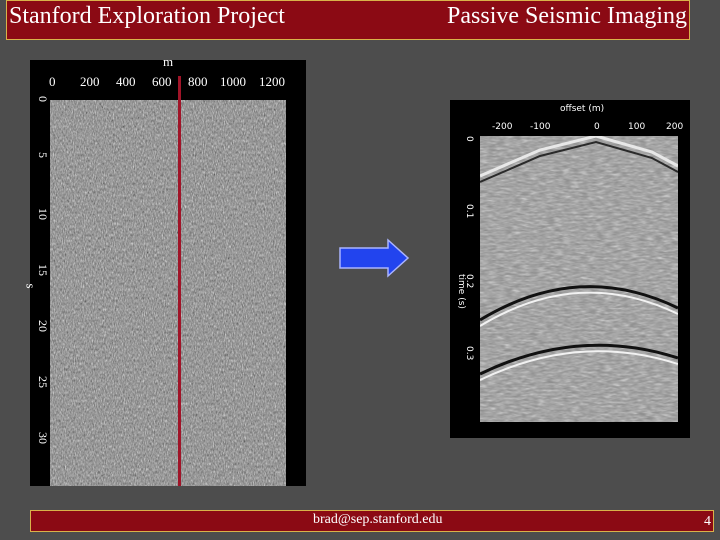 The image size is (720, 540). What do you see at coordinates (162, 81) in the screenshot?
I see `x-tick: 600` at bounding box center [162, 81].